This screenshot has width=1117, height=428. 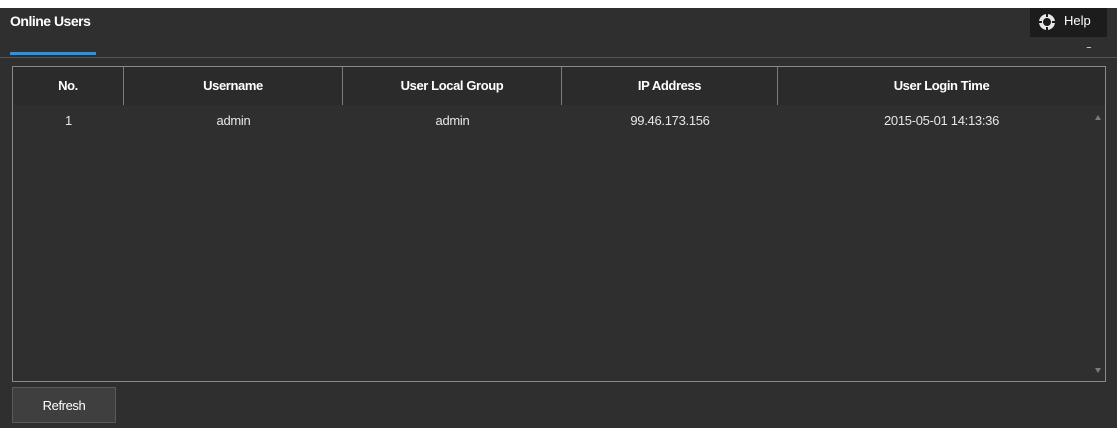 I want to click on column-header-no: No., so click(x=68, y=86).